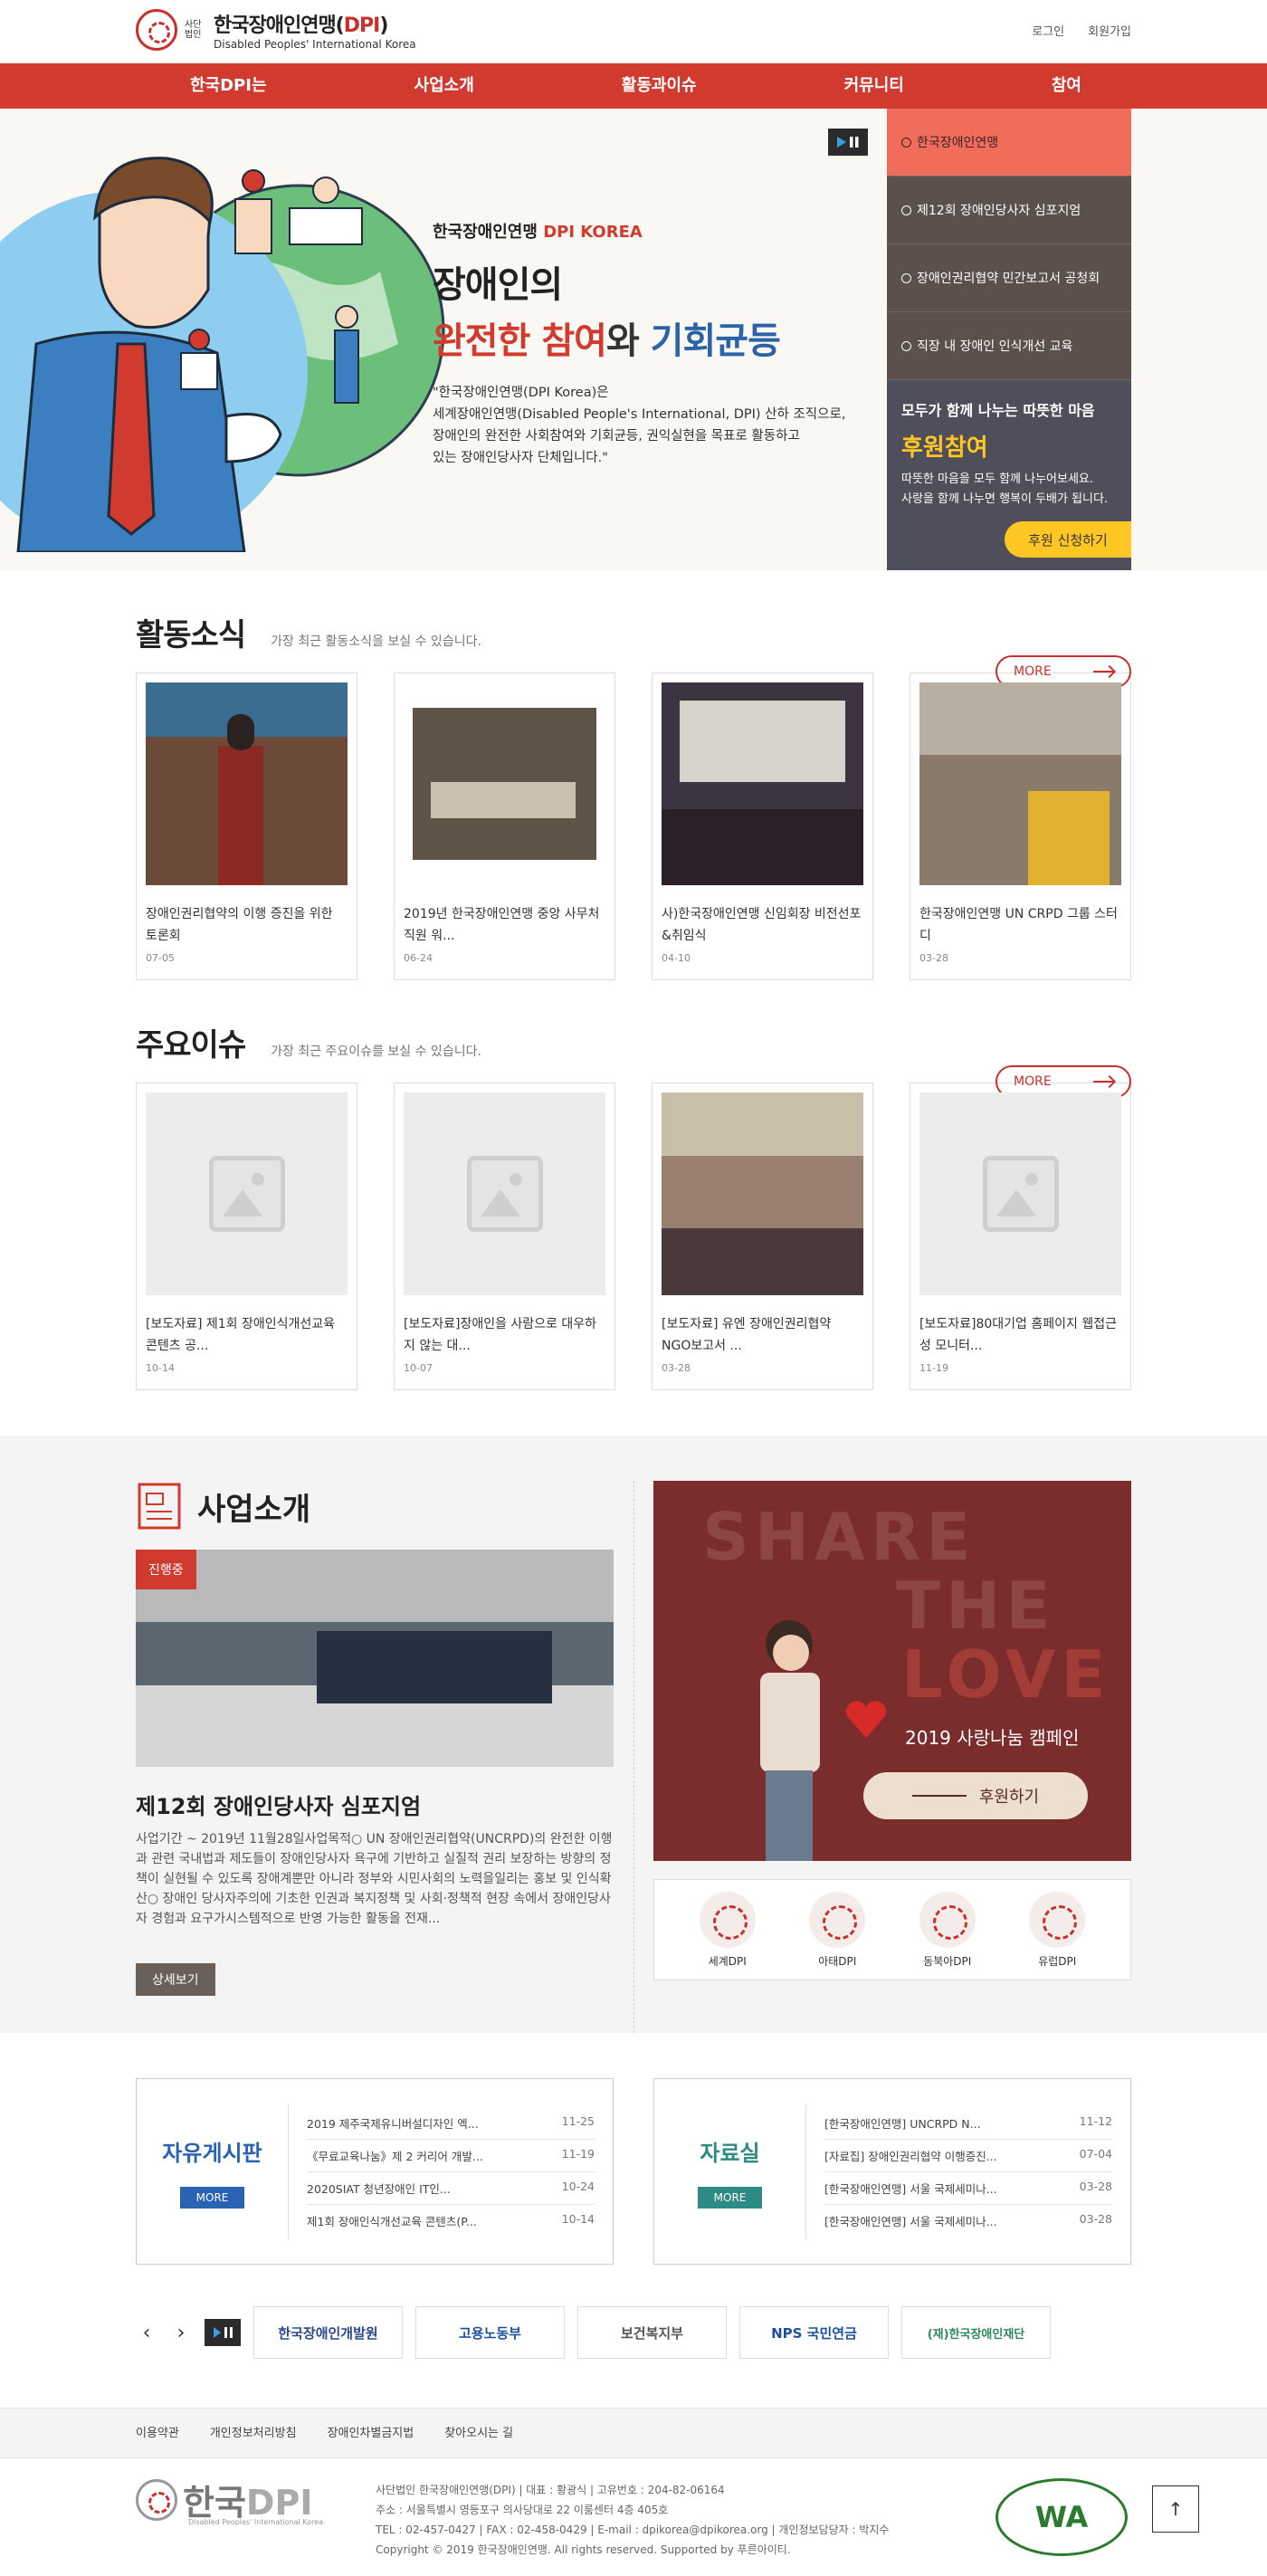 The image size is (1267, 2576). What do you see at coordinates (301, 25) in the screenshot?
I see `logo-korean: 한국장애인연맹(DPI)` at bounding box center [301, 25].